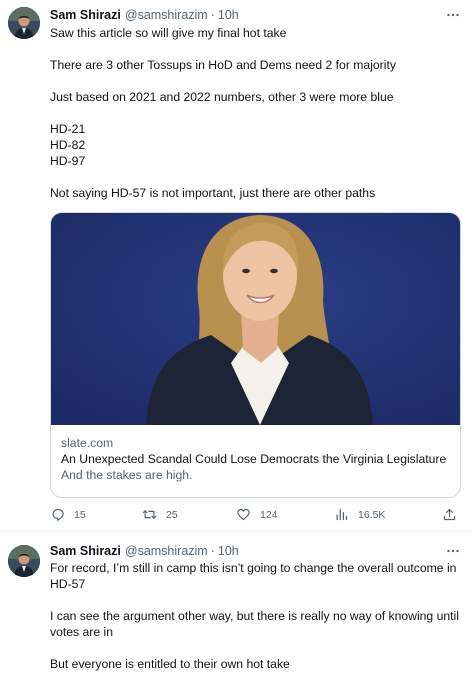  I want to click on share-button, so click(449, 514).